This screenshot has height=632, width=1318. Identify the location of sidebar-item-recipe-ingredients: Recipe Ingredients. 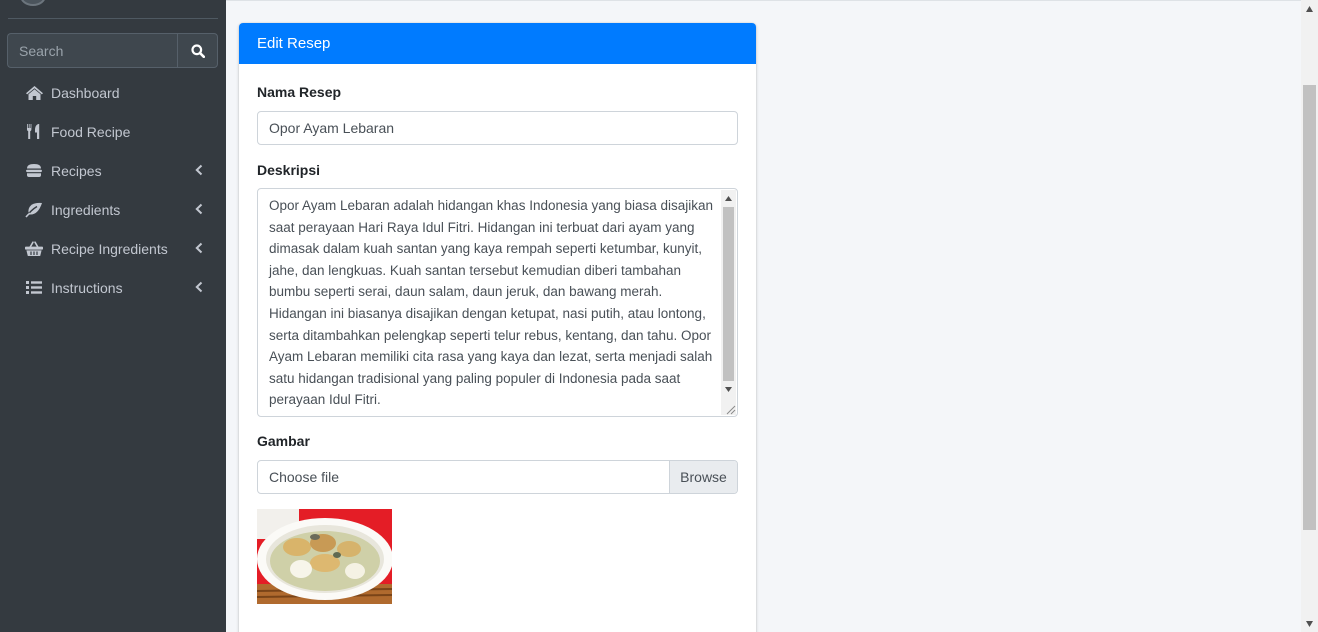
(113, 248).